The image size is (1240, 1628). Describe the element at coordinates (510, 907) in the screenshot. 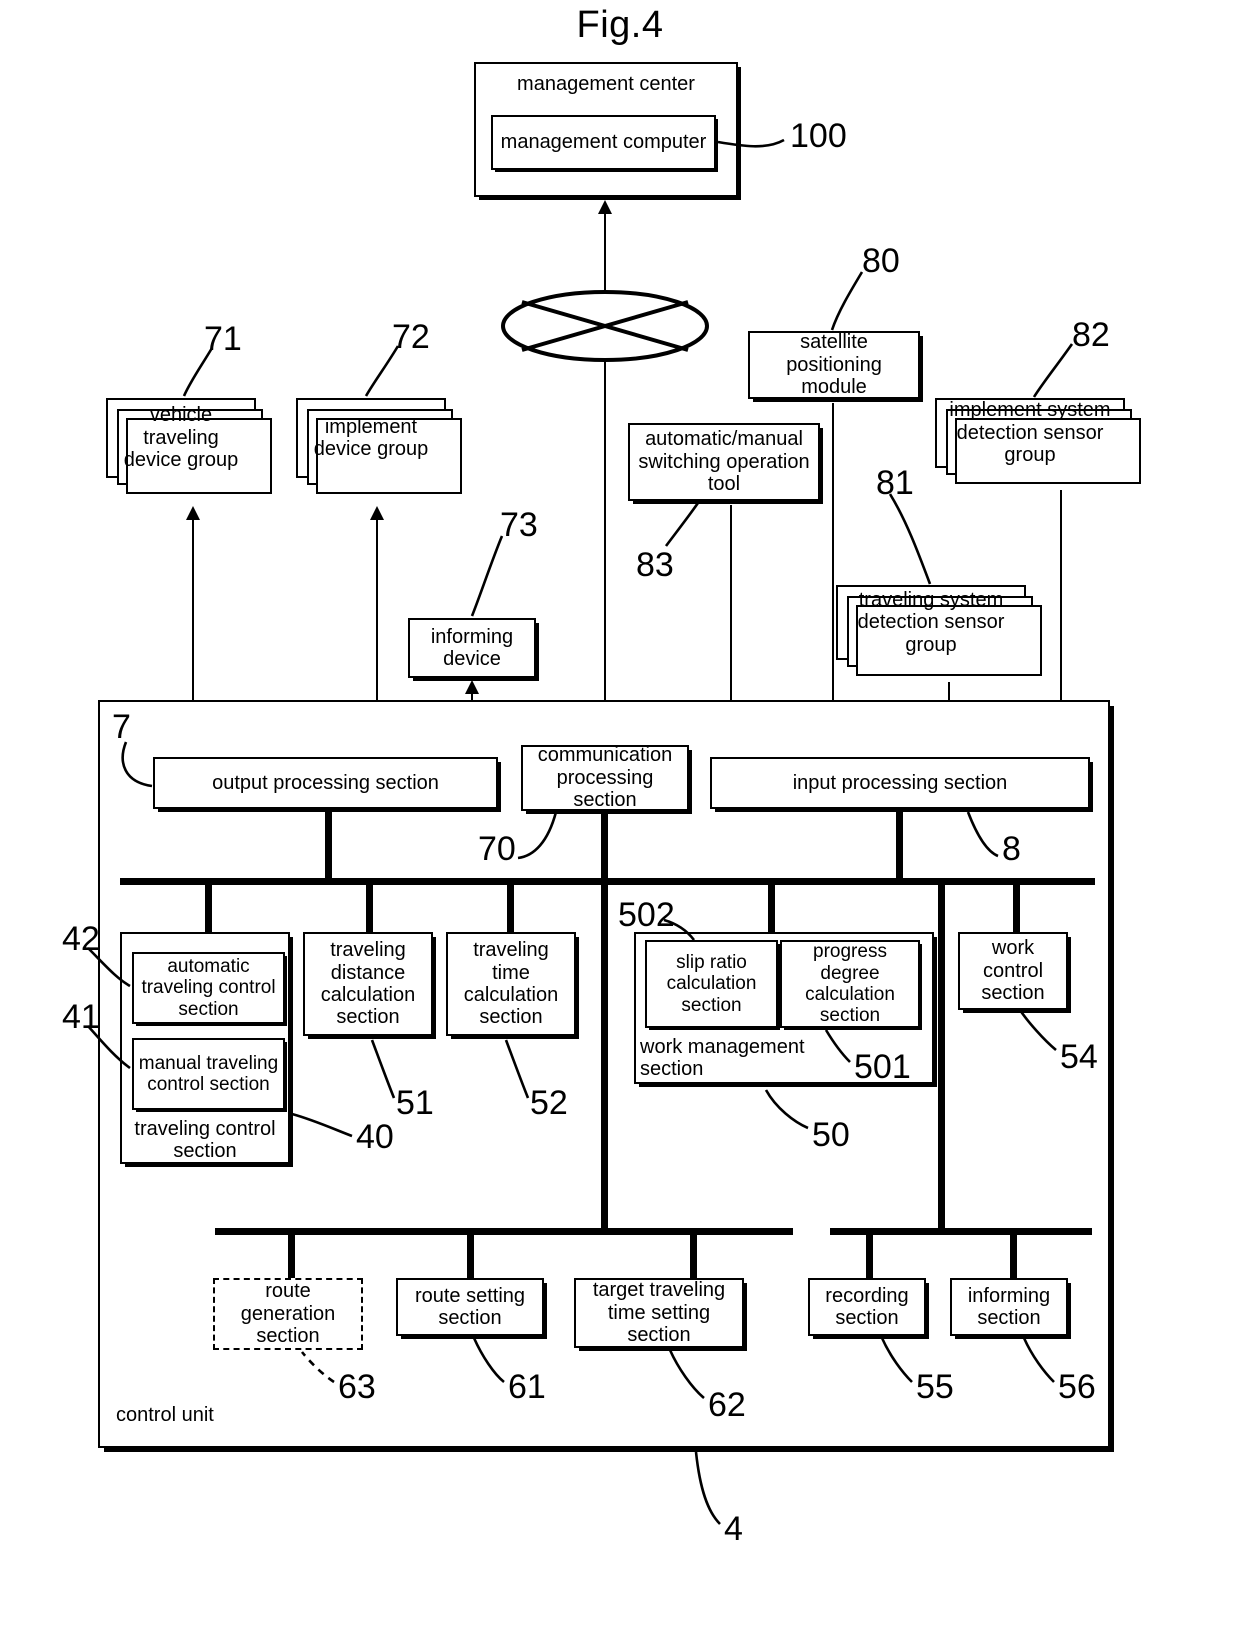

I see `bus-stub-traveling-time` at that location.